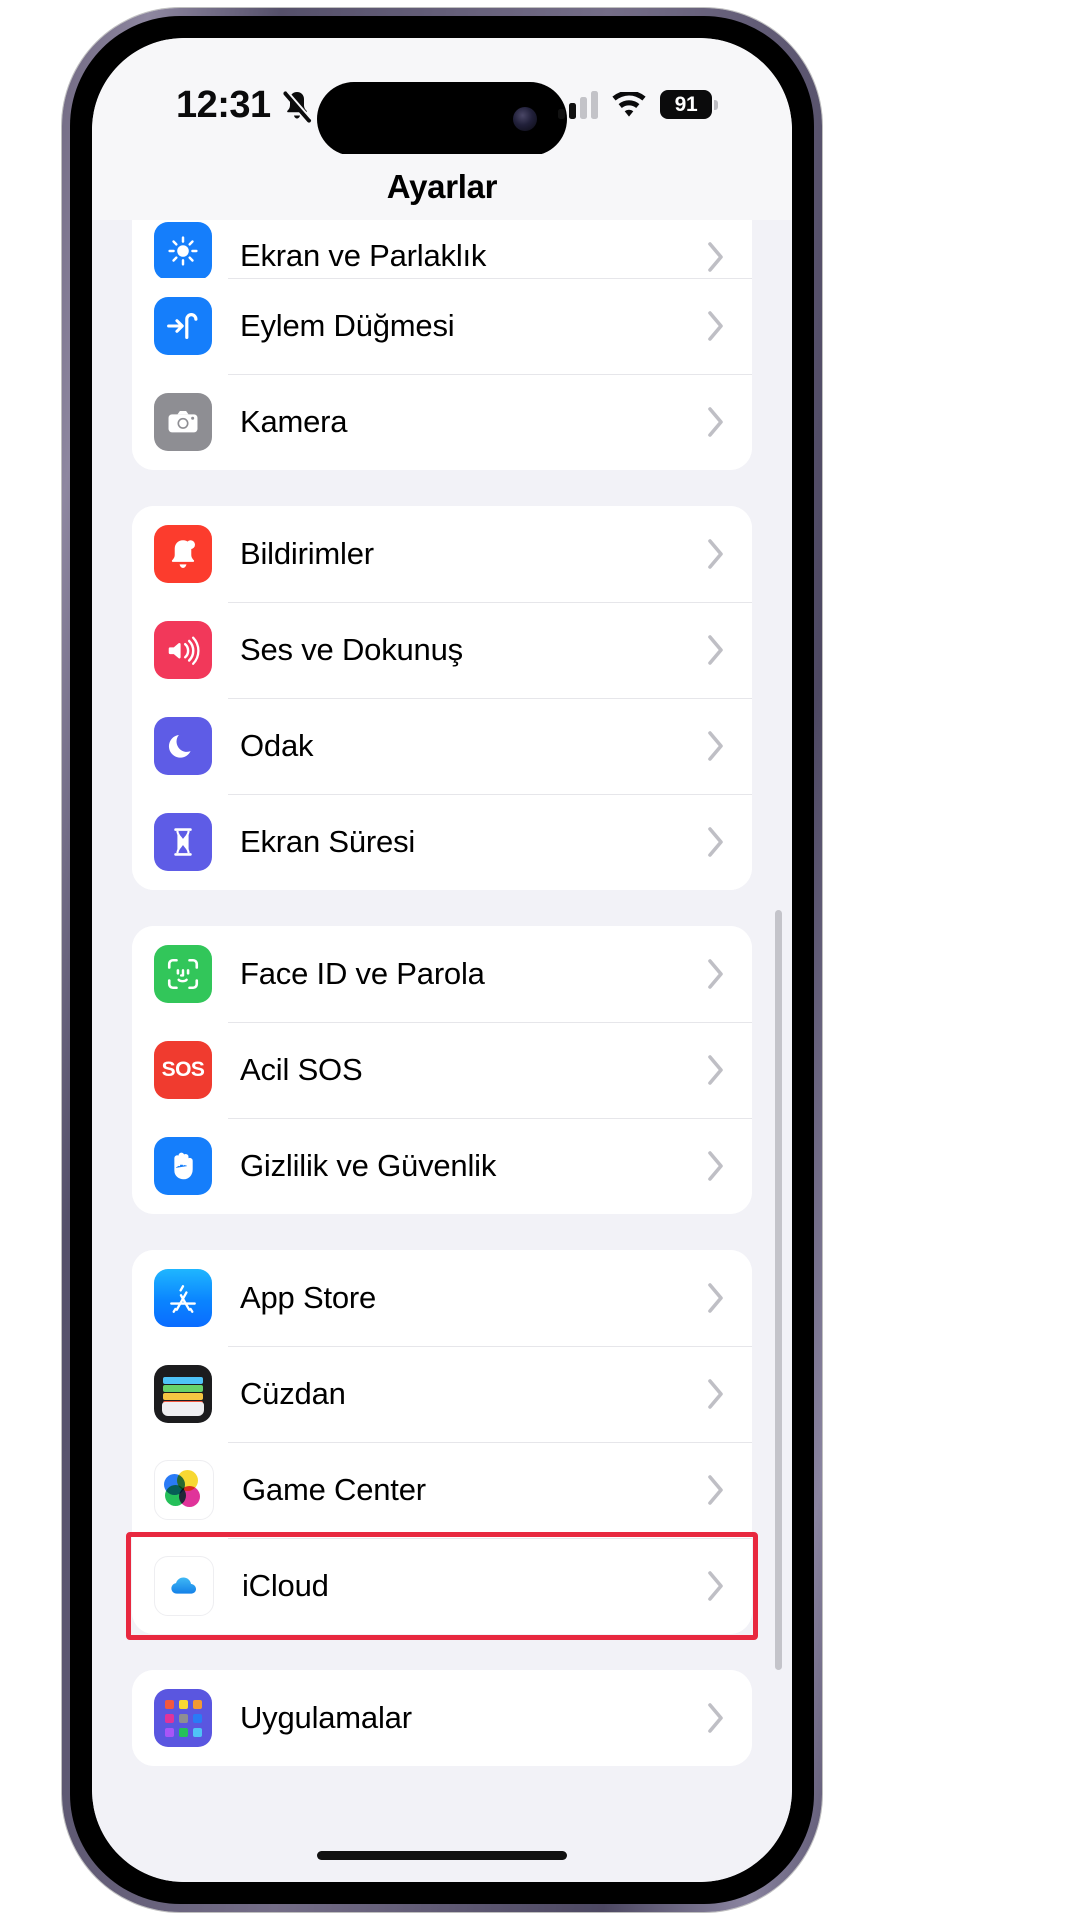 The height and width of the screenshot is (1920, 1080). Describe the element at coordinates (442, 422) in the screenshot. I see `settings-row-kamera: Kamera` at that location.